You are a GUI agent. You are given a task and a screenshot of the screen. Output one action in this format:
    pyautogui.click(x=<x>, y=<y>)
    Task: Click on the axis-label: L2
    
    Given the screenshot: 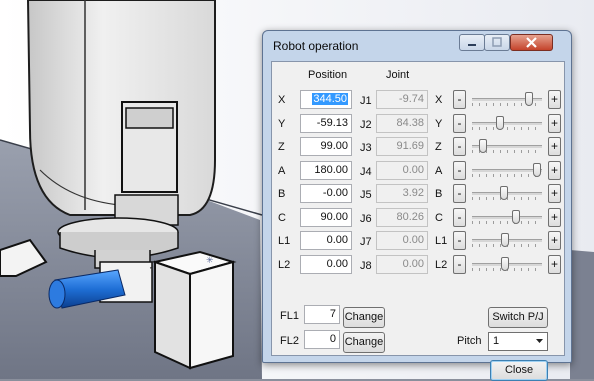 What is the action you would take?
    pyautogui.click(x=284, y=265)
    